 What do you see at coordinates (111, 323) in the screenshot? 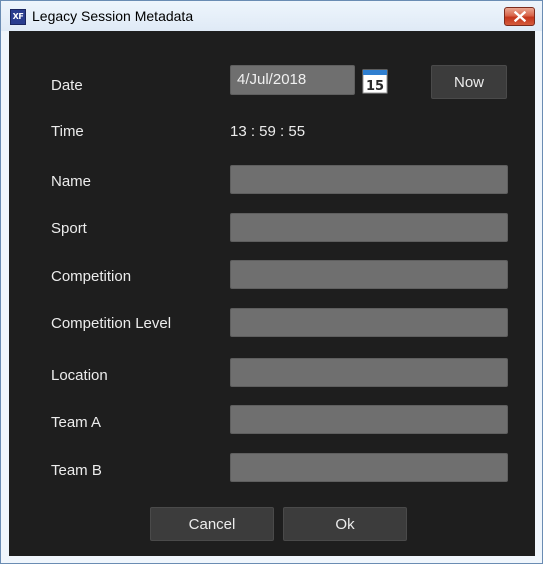
I see `competition-level-label: Competition Level` at bounding box center [111, 323].